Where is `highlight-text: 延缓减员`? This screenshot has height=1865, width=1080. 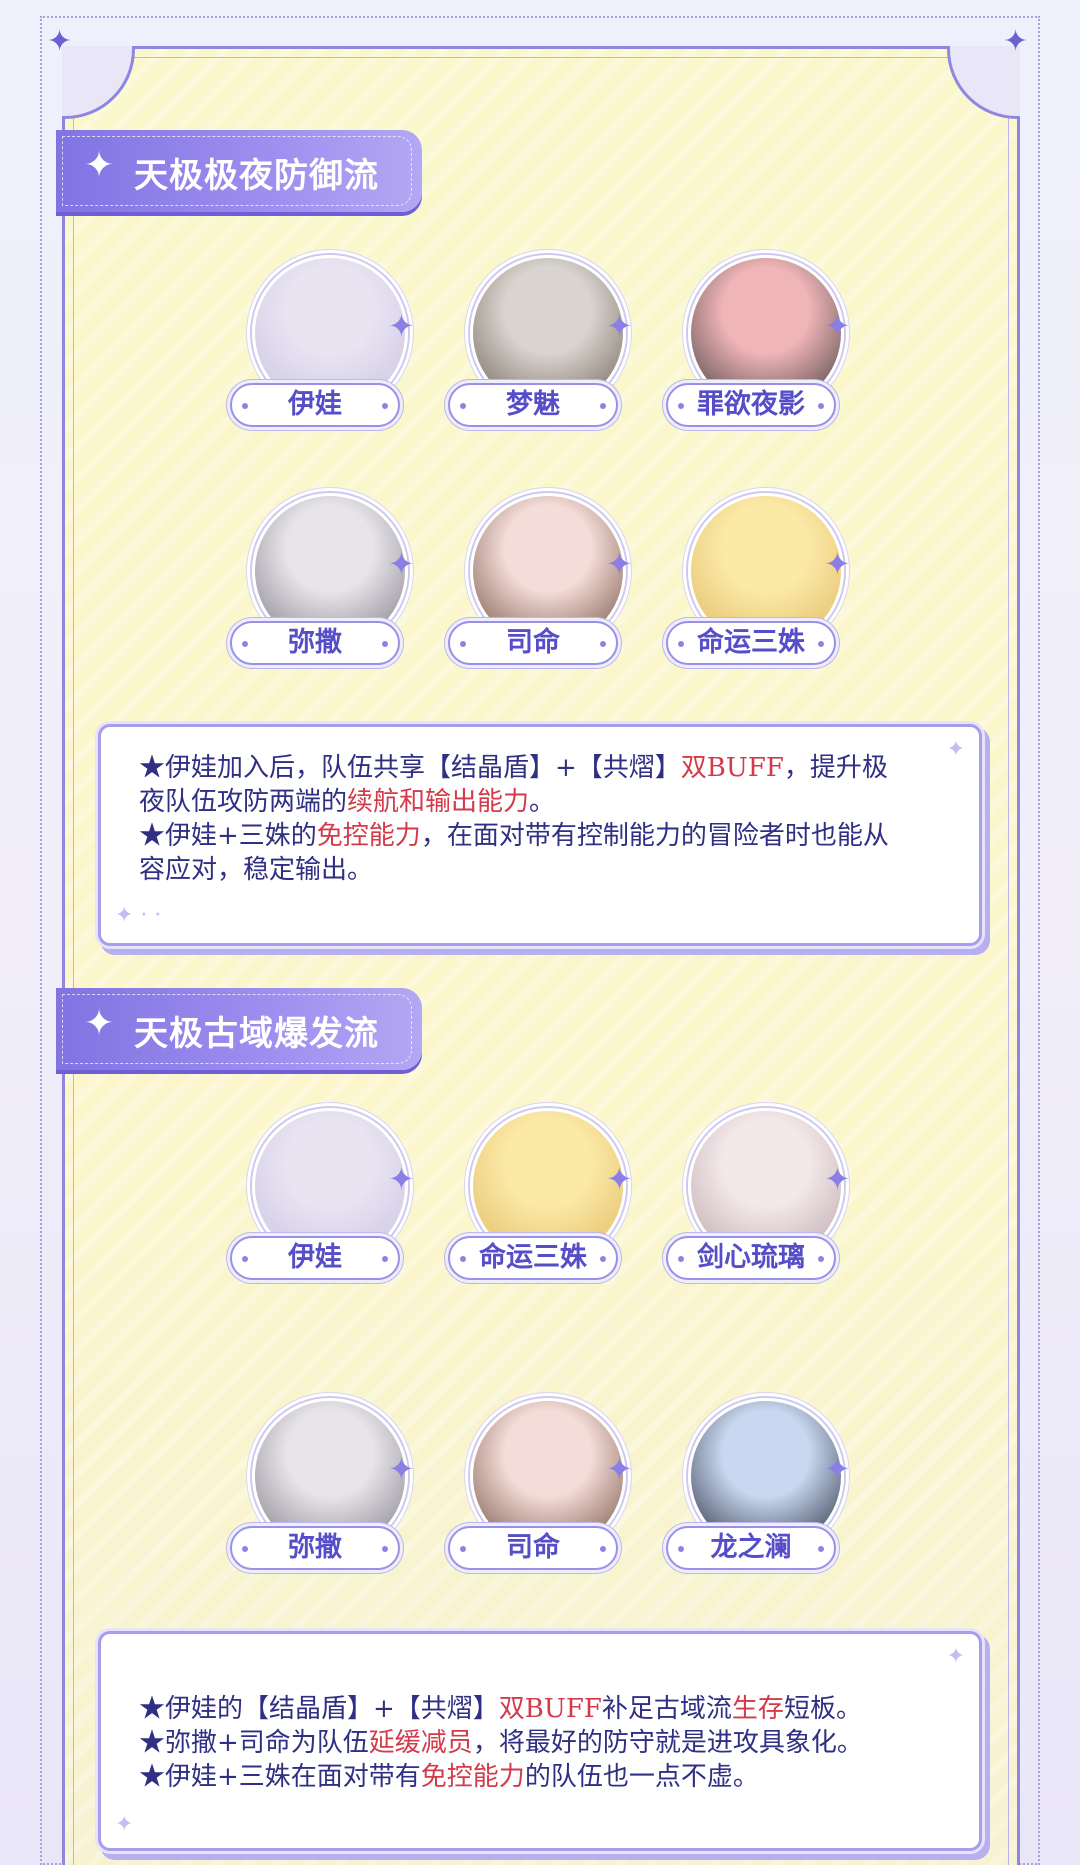 highlight-text: 延缓减员 is located at coordinates (420, 1743).